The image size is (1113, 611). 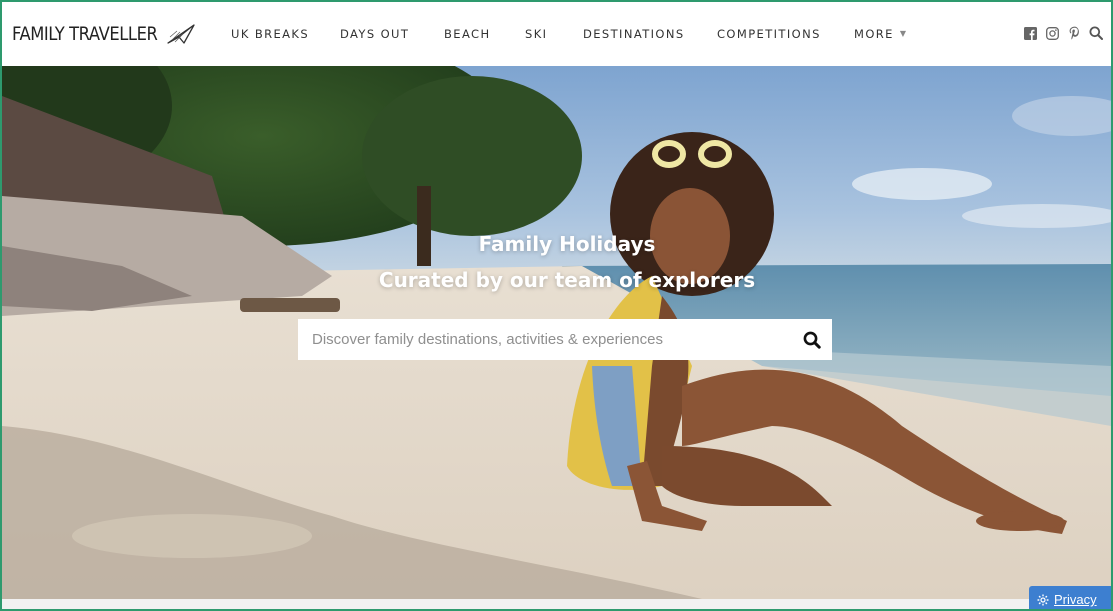 What do you see at coordinates (270, 34) in the screenshot?
I see `nav-uk-breaks: UK BREAKS` at bounding box center [270, 34].